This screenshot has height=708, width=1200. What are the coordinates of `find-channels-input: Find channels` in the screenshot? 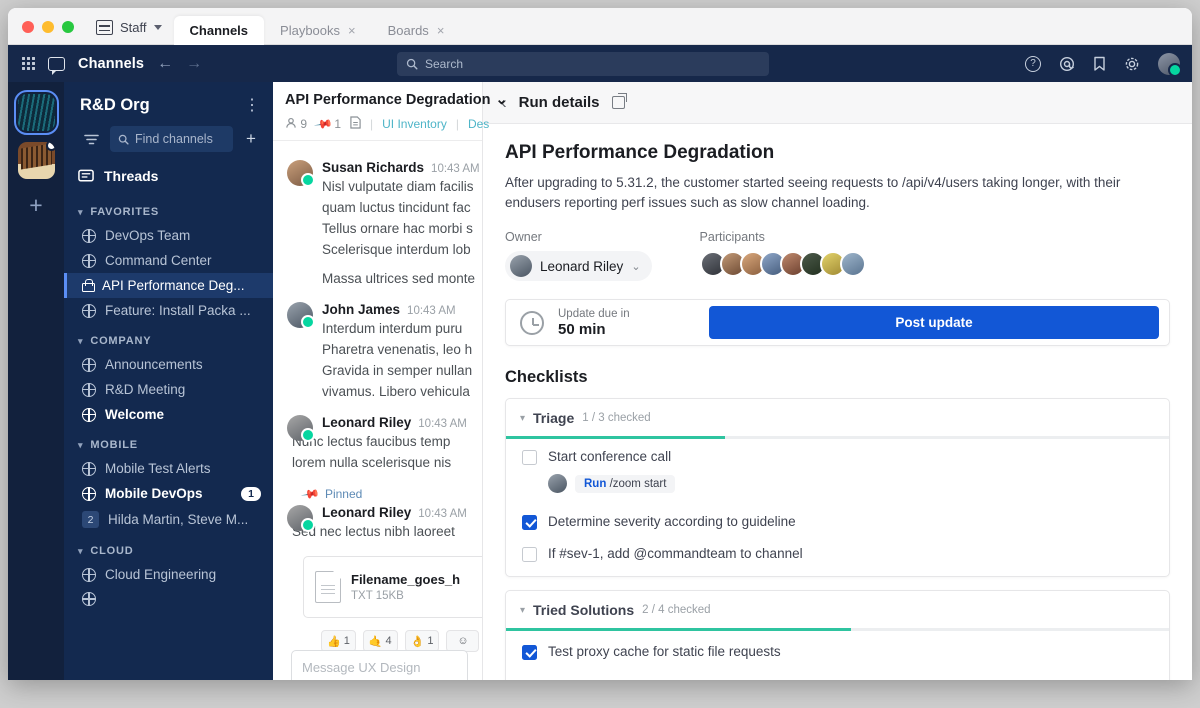 It's located at (171, 139).